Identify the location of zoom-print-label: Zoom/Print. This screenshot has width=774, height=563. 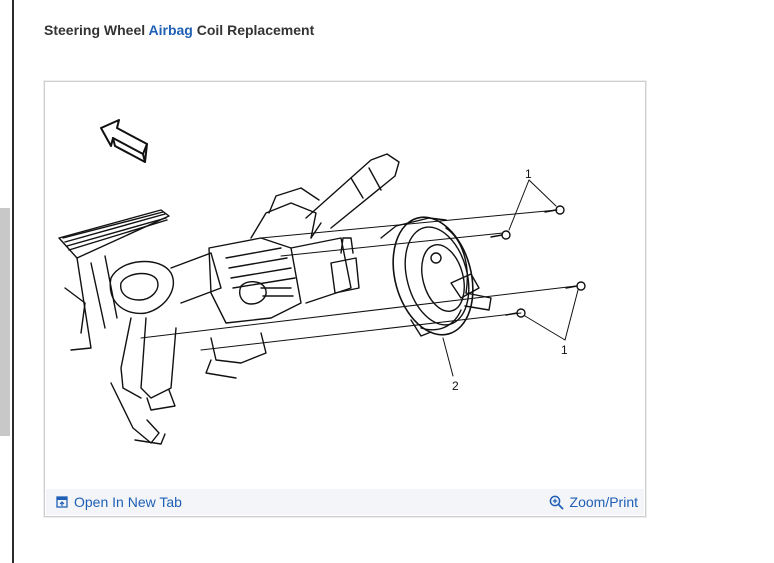
(603, 502).